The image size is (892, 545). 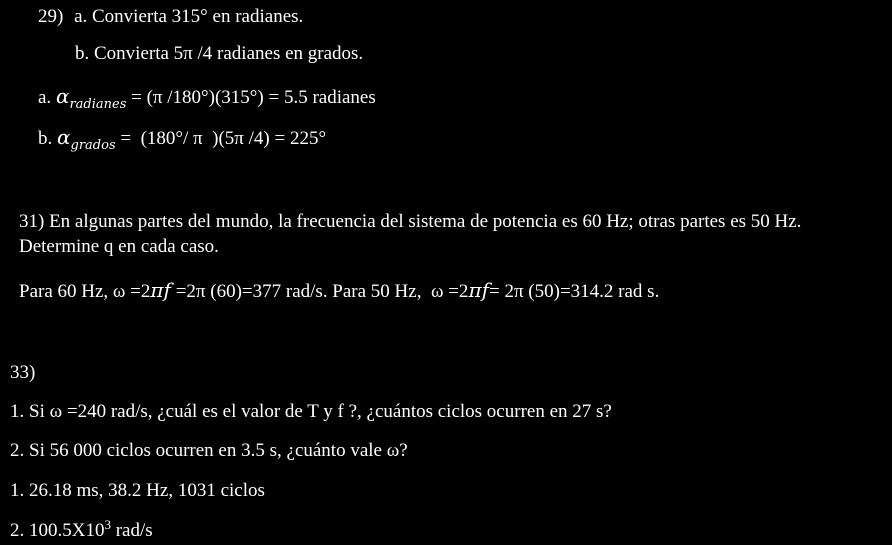 I want to click on answer-b-prefix: b., so click(x=45, y=138).